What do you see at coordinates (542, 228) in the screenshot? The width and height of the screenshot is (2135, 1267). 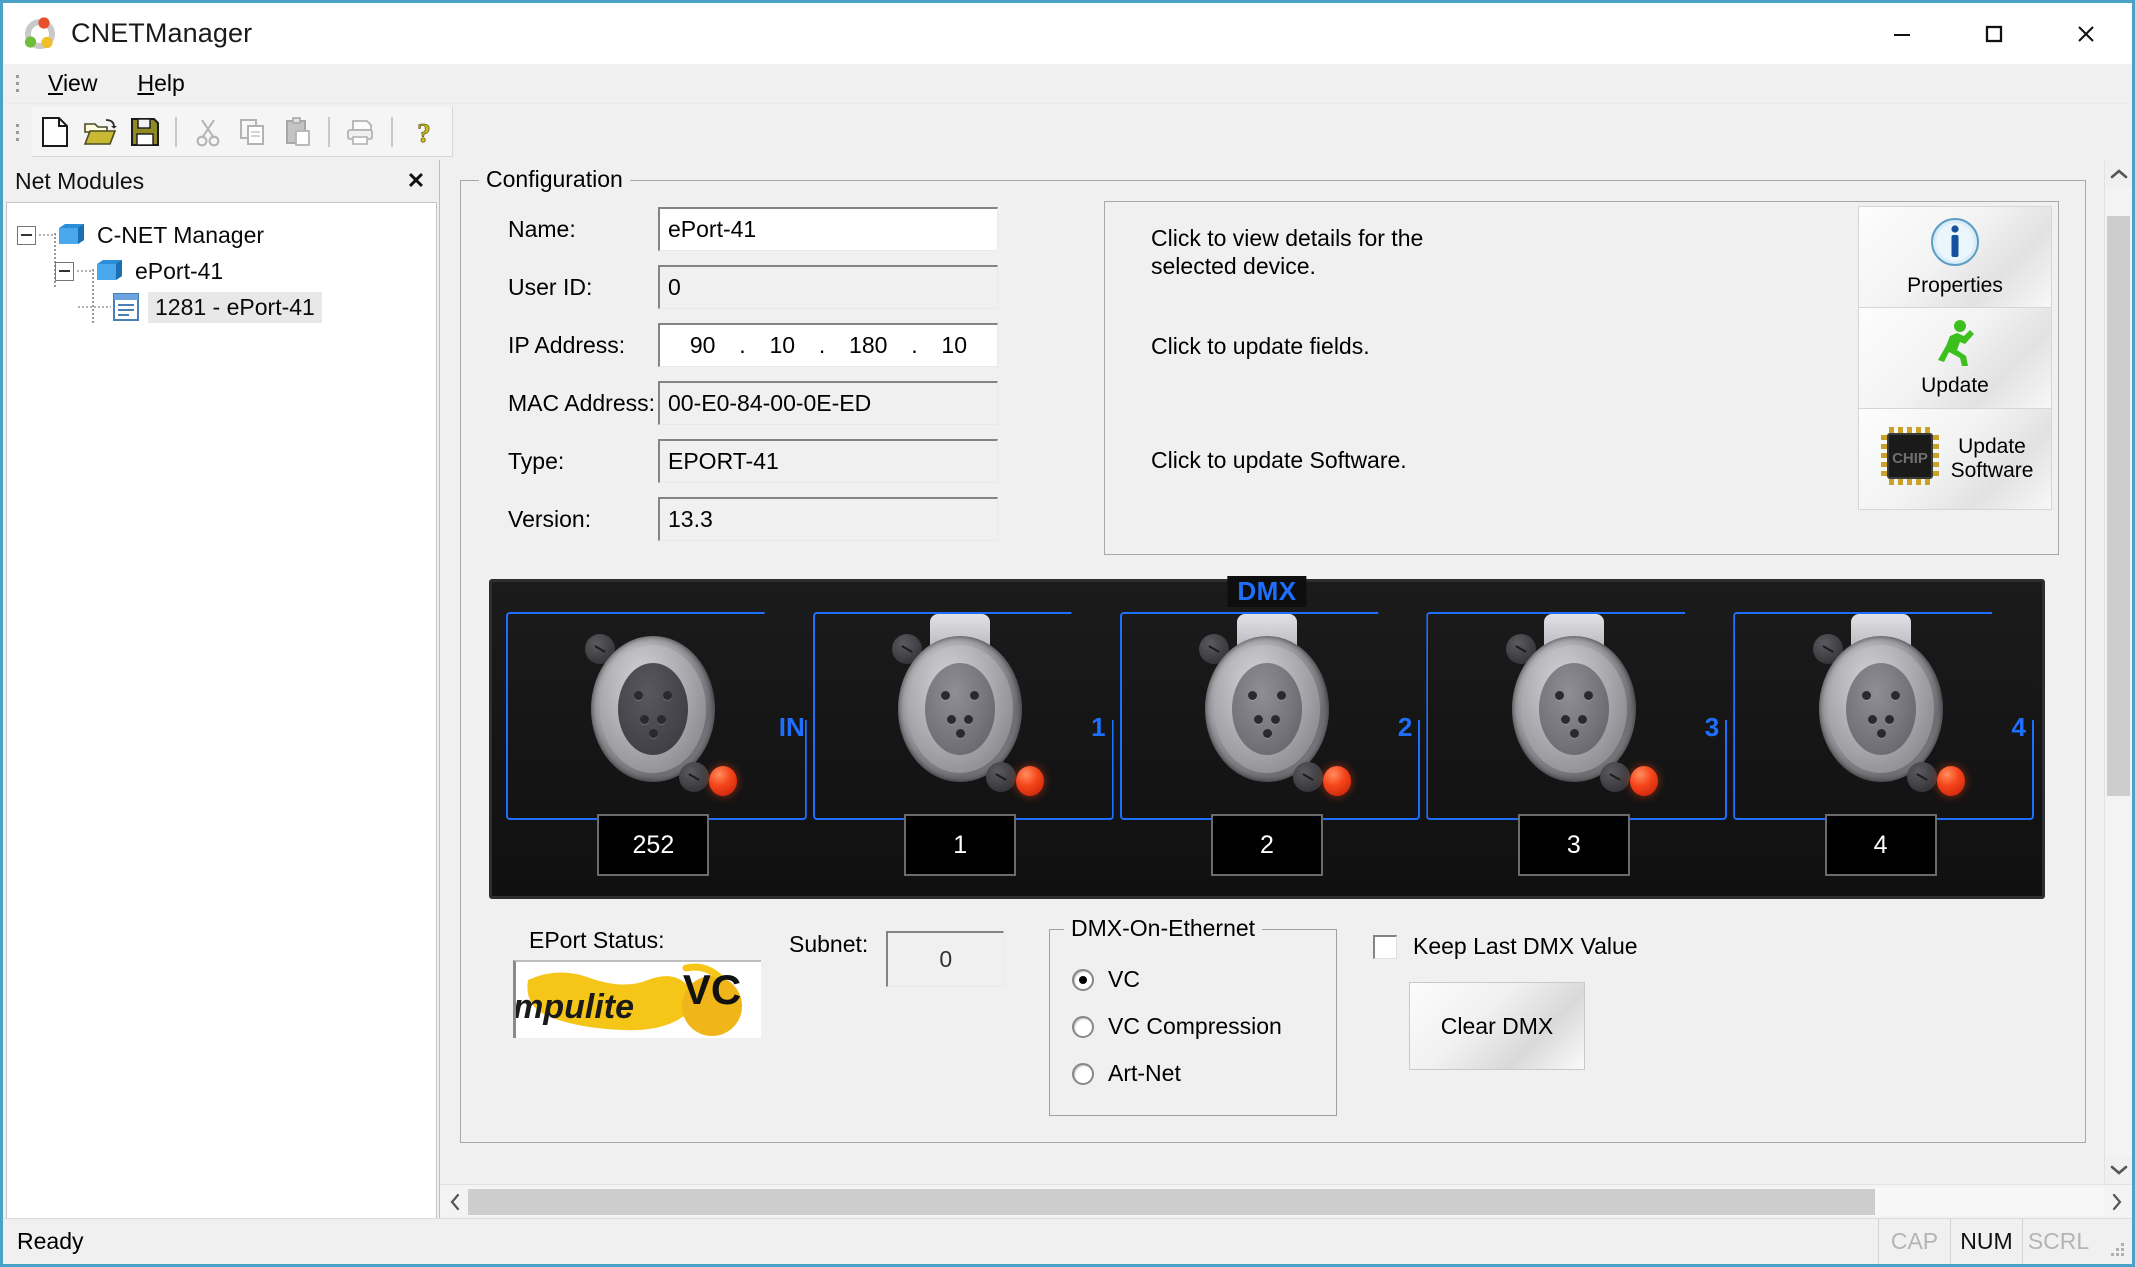 I see `name-label: Name:` at bounding box center [542, 228].